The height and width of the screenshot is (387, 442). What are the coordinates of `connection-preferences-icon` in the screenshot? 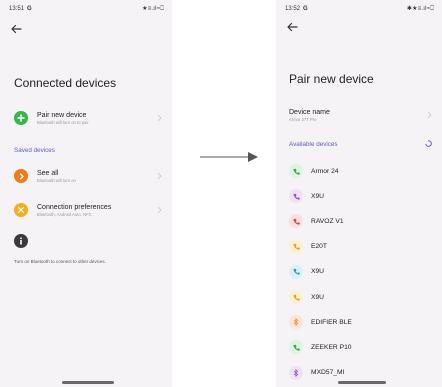 It's located at (21, 210).